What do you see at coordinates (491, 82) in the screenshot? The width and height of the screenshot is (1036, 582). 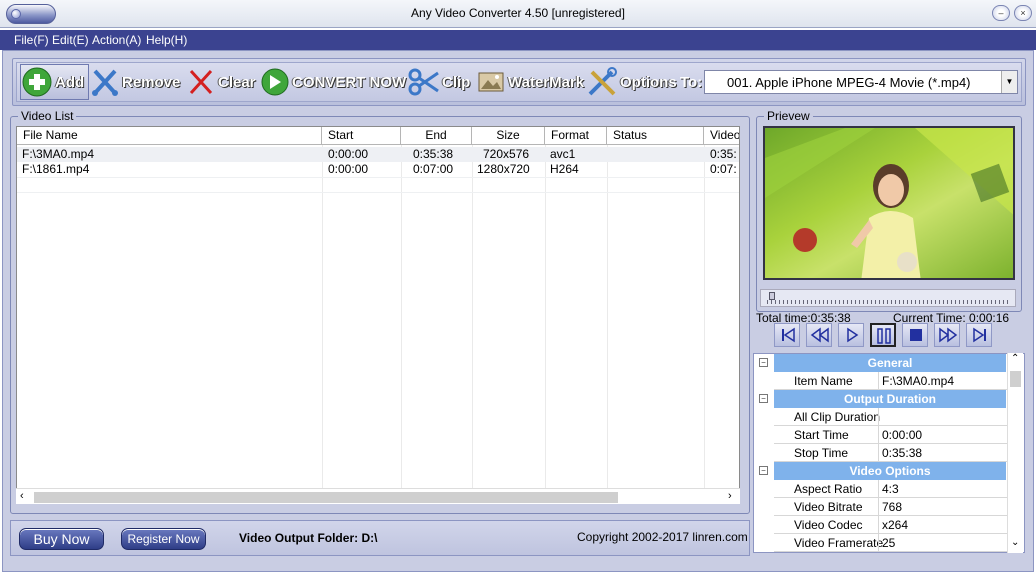 I see `watermark-icon` at bounding box center [491, 82].